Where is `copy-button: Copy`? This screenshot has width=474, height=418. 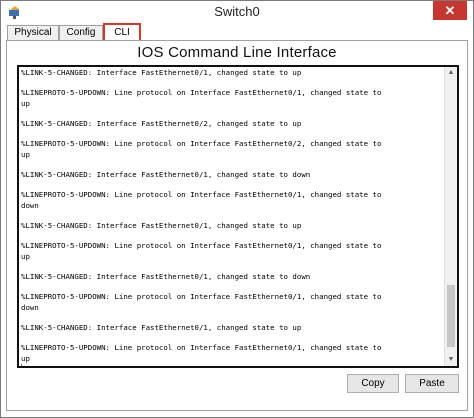
copy-button: Copy is located at coordinates (373, 383).